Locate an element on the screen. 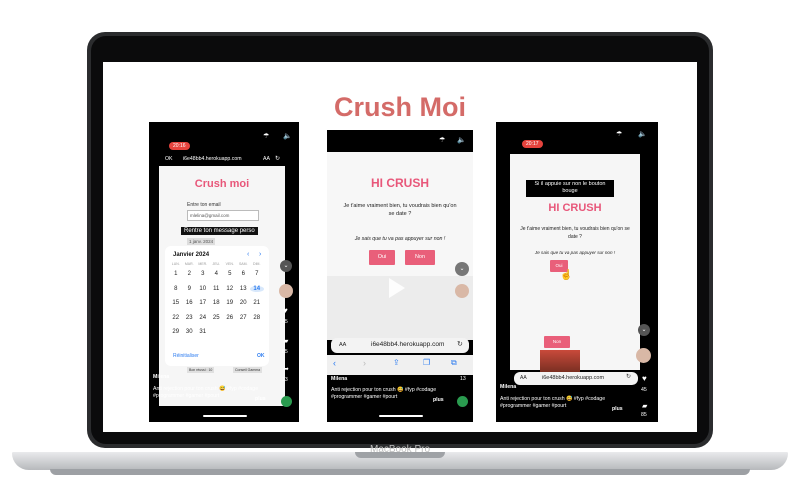 Image resolution: width=800 pixels, height=495 pixels. calendar-day: 12 is located at coordinates (230, 289).